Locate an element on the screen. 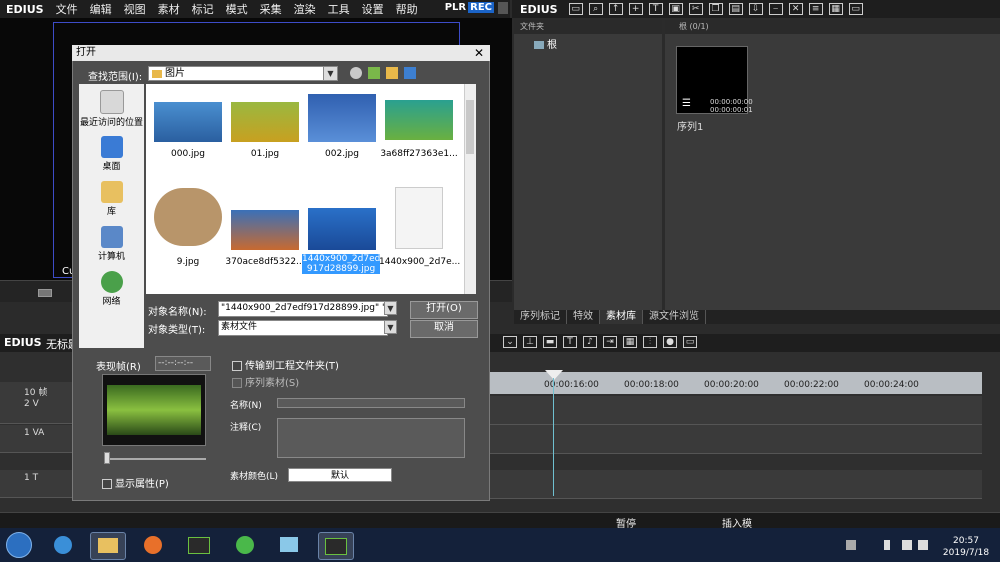  playhead-marker is located at coordinates (554, 375).